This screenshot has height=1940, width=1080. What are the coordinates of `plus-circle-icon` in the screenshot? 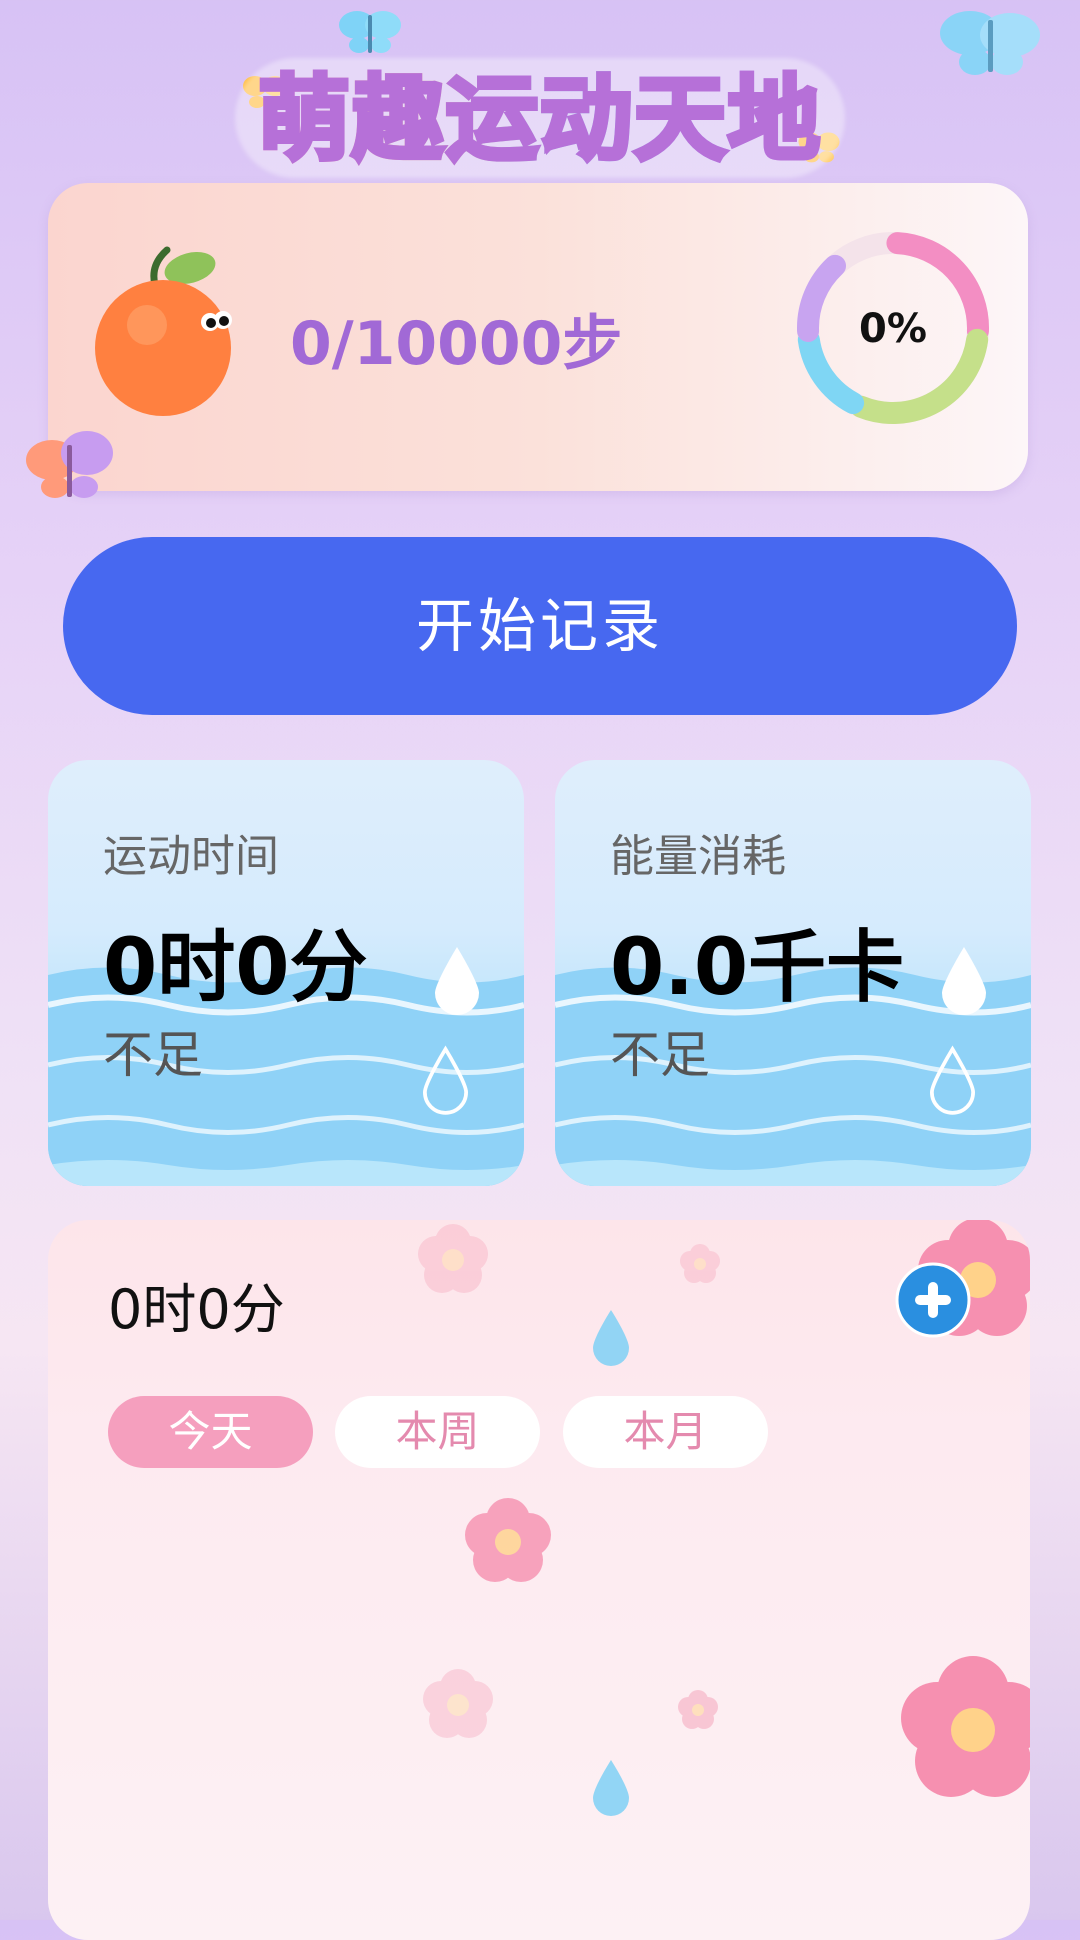 It's located at (933, 1300).